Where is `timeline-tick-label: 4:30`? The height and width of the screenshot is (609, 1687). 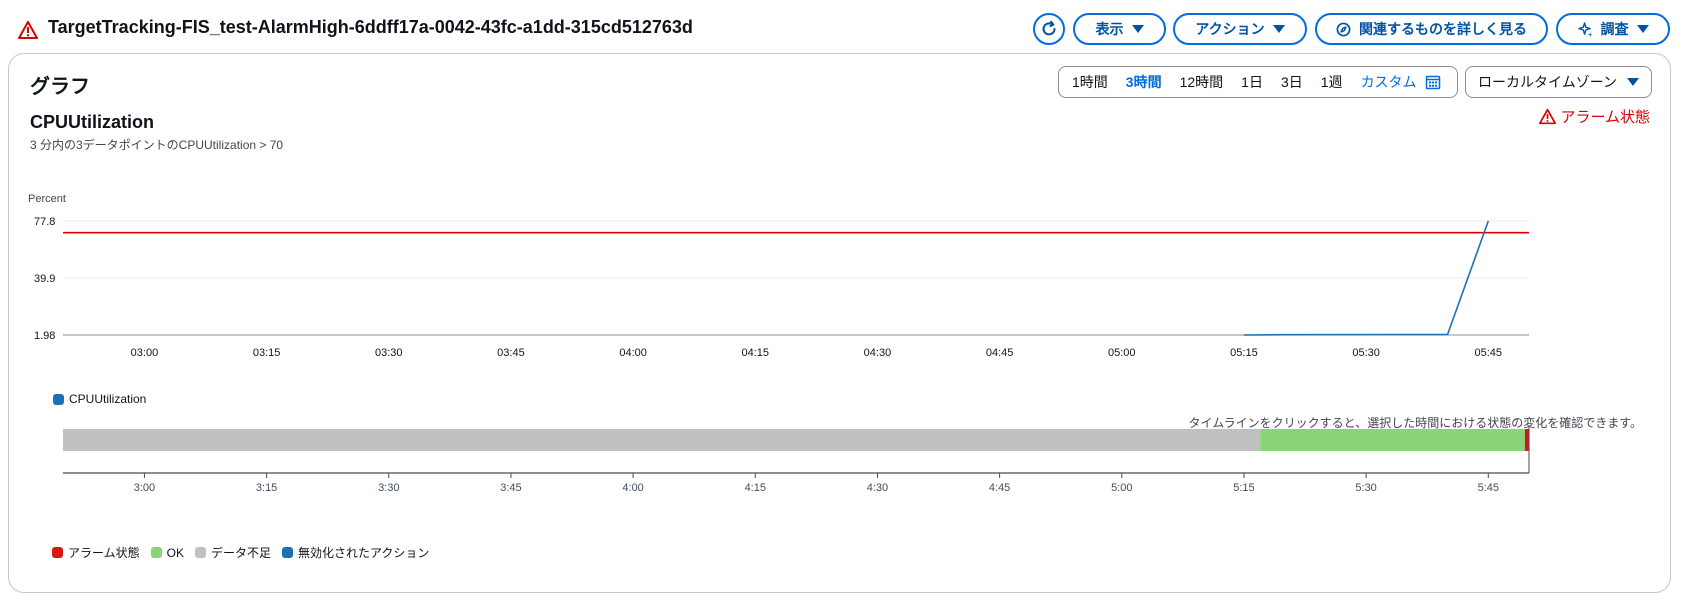 timeline-tick-label: 4:30 is located at coordinates (877, 488).